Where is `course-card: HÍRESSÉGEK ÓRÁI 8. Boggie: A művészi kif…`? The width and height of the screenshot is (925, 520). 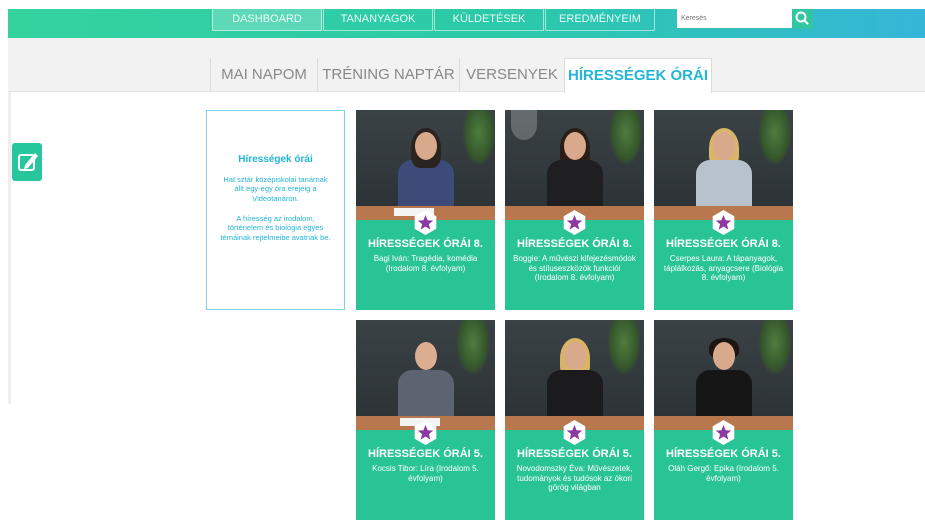
course-card: HÍRESSÉGEK ÓRÁI 8. Boggie: A művészi kif… is located at coordinates (574, 210).